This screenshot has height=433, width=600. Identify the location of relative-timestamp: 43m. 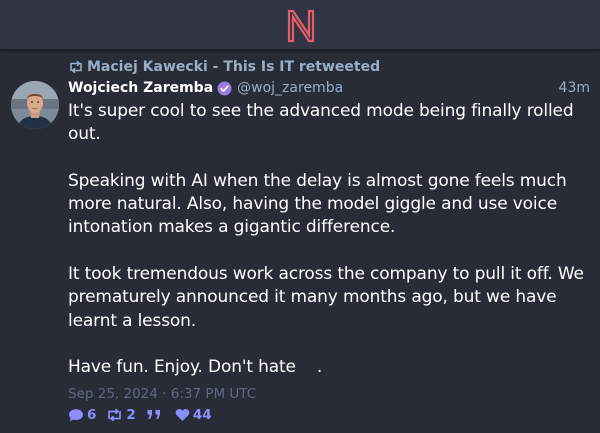
(574, 88).